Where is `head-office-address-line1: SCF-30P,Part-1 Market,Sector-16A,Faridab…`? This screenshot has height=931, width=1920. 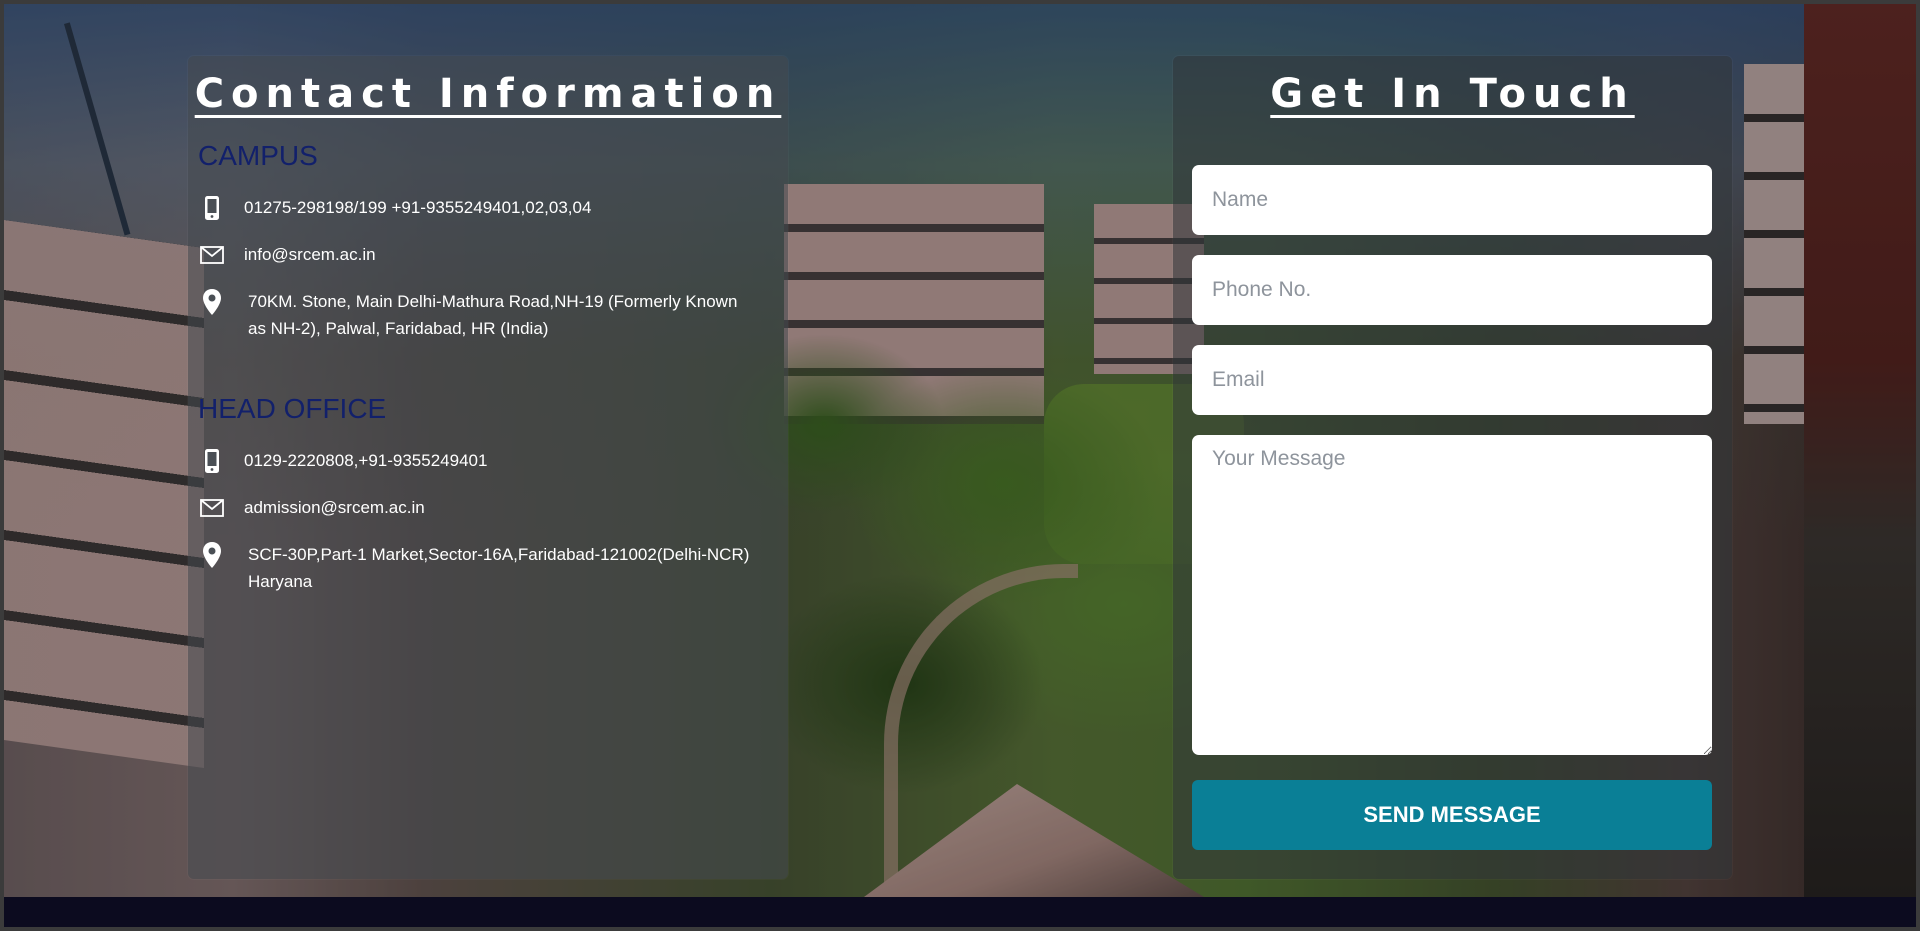
head-office-address-line1: SCF-30P,Part-1 Market,Sector-16A,Faridab… is located at coordinates (499, 554).